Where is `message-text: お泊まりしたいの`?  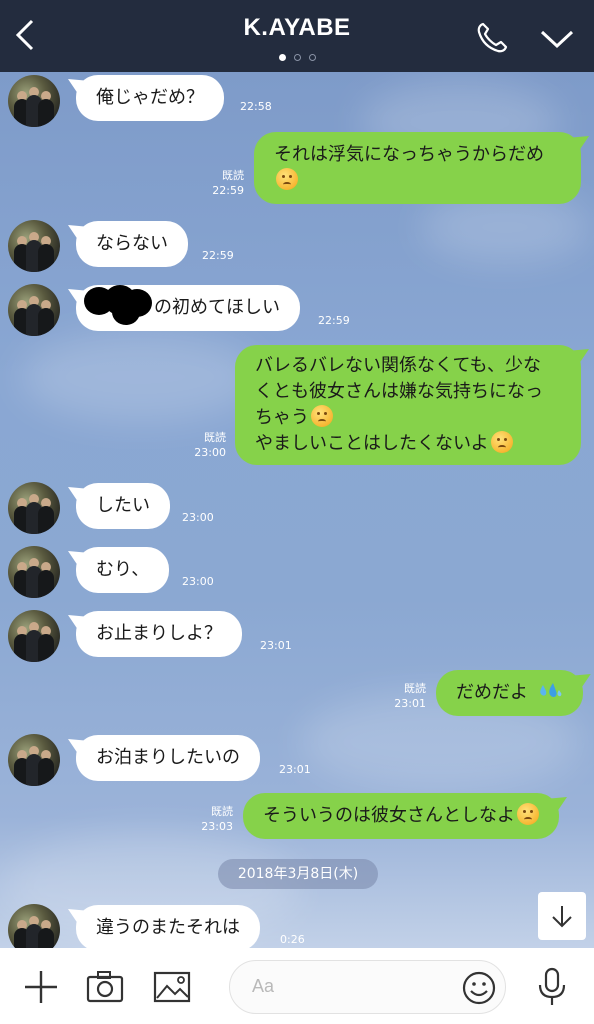 message-text: お泊まりしたいの is located at coordinates (168, 757).